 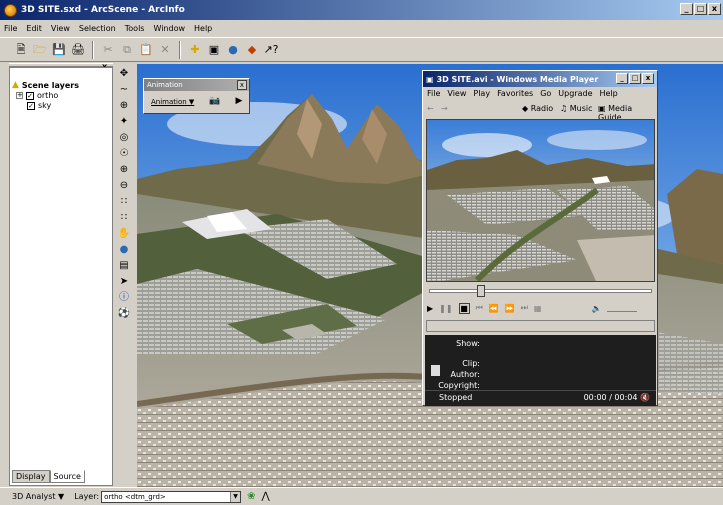 I want to click on video-image, so click(x=540, y=200).